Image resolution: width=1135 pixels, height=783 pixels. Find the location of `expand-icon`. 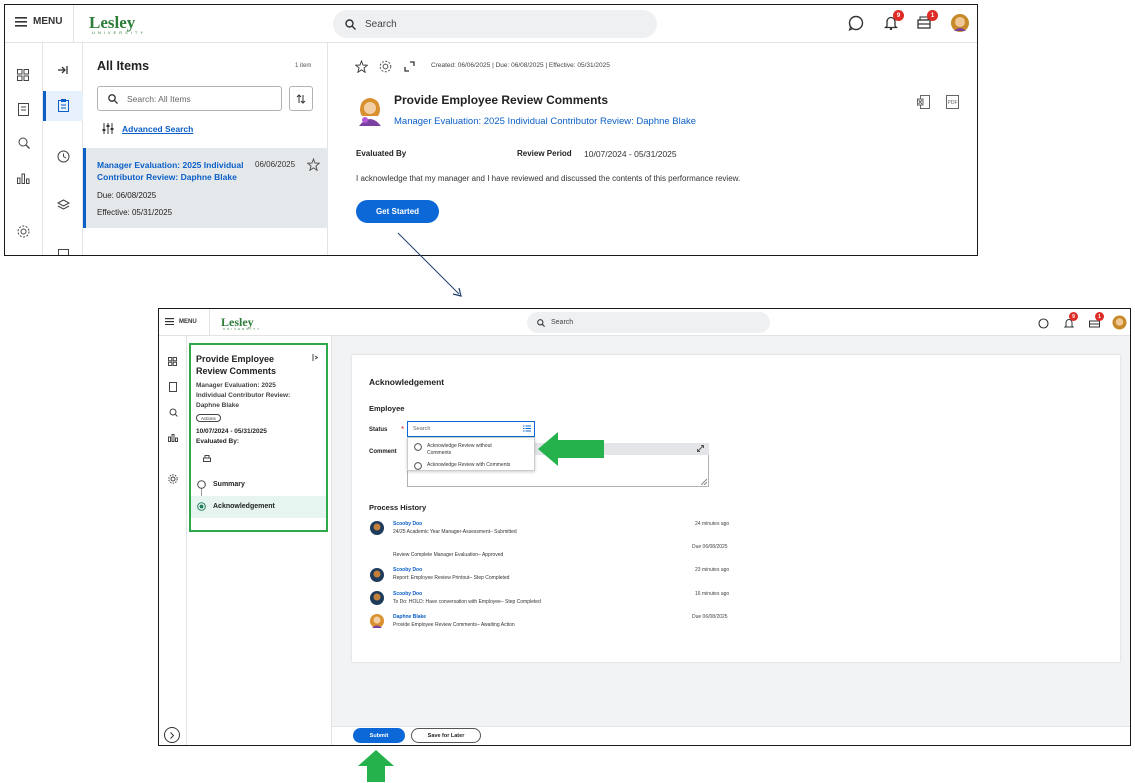

expand-icon is located at coordinates (409, 66).